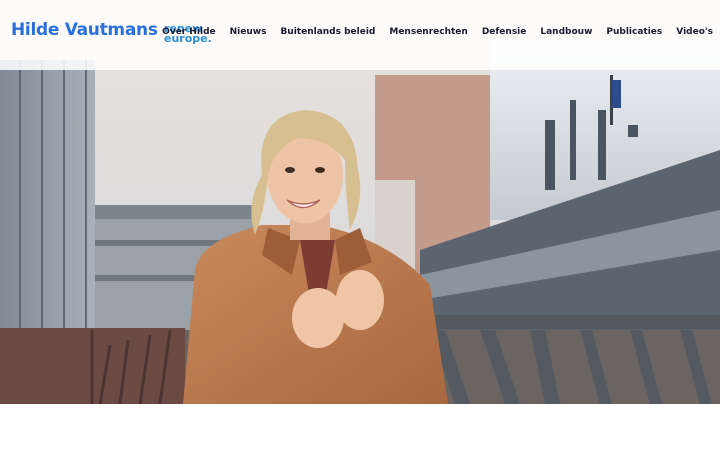 Image resolution: width=720 pixels, height=450 pixels. I want to click on nav-item-over-hilde: Over Hilde, so click(188, 32).